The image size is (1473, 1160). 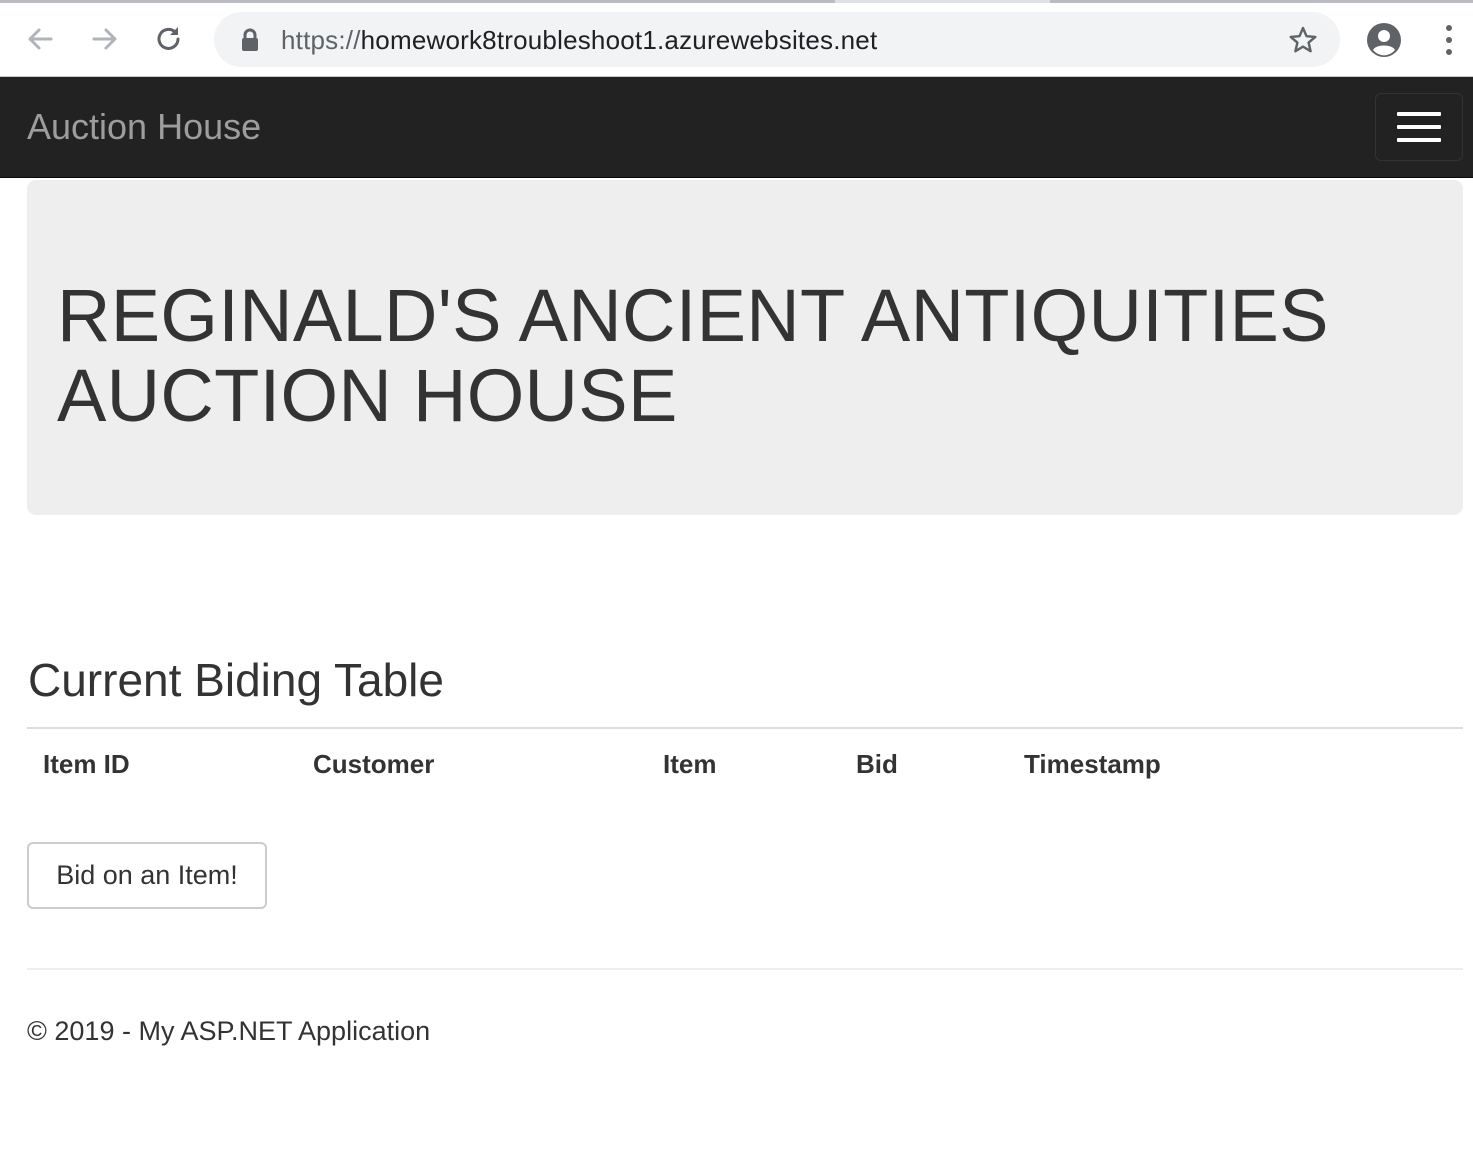 I want to click on footer-copyright: © 2019 - My ASP.NET Application, so click(x=229, y=1031).